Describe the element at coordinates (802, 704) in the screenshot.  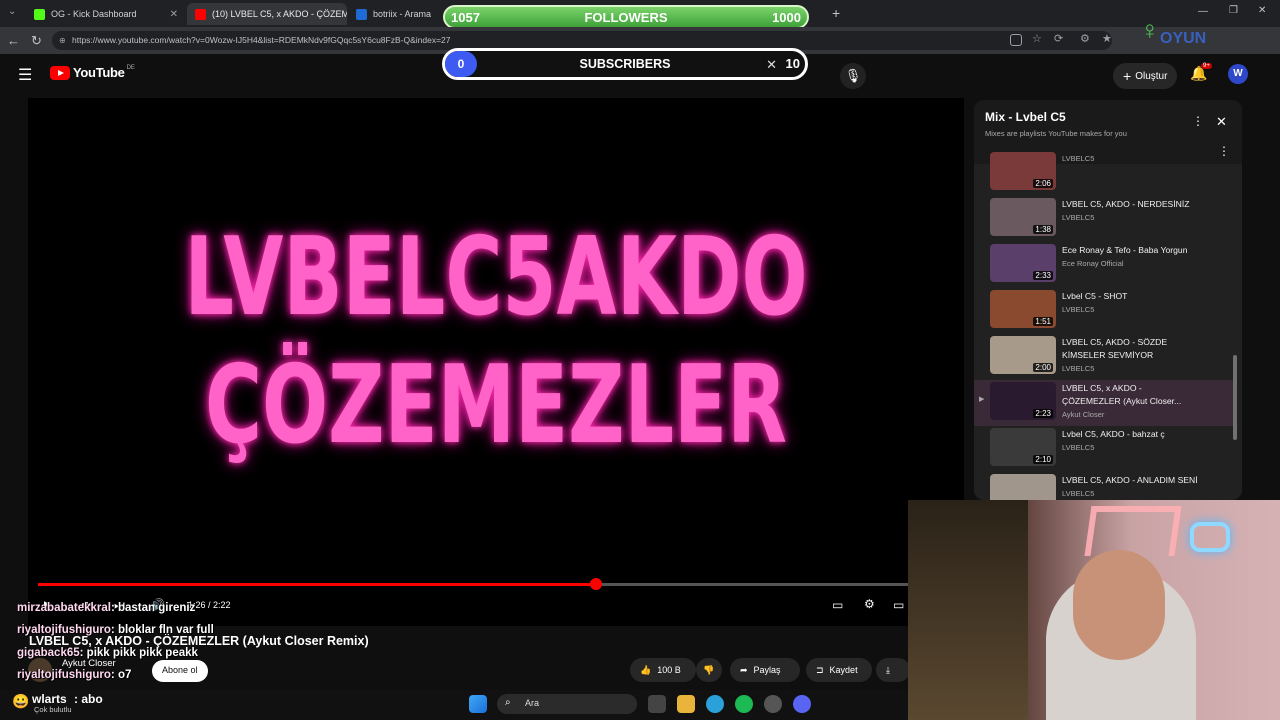
I see `discord-icon` at that location.